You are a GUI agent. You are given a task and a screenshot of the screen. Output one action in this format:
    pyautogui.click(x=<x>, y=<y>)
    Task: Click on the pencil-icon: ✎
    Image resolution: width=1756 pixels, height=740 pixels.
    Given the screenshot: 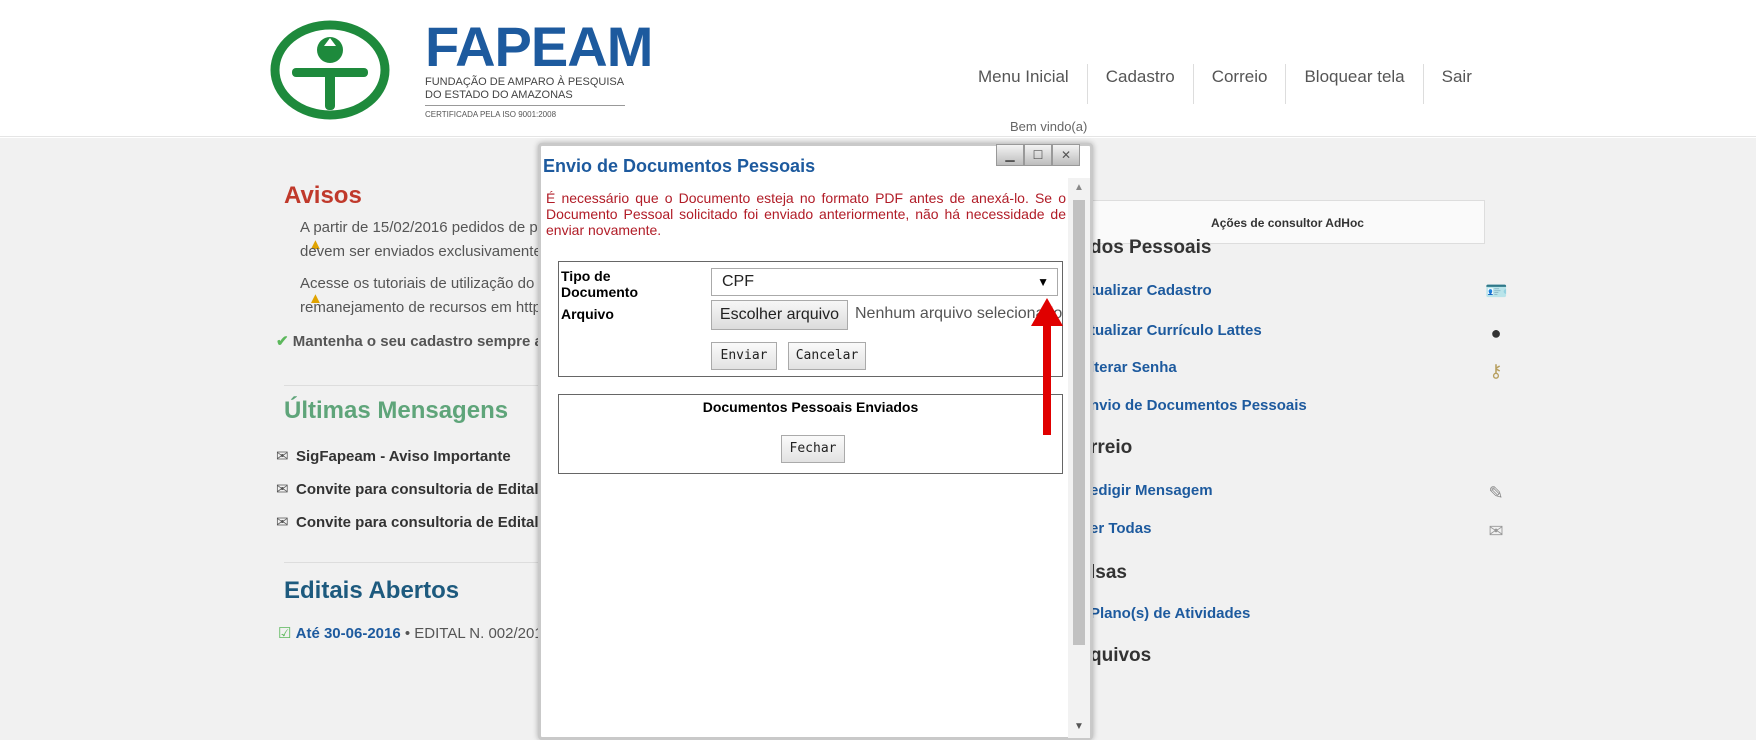 What is the action you would take?
    pyautogui.click(x=1496, y=493)
    